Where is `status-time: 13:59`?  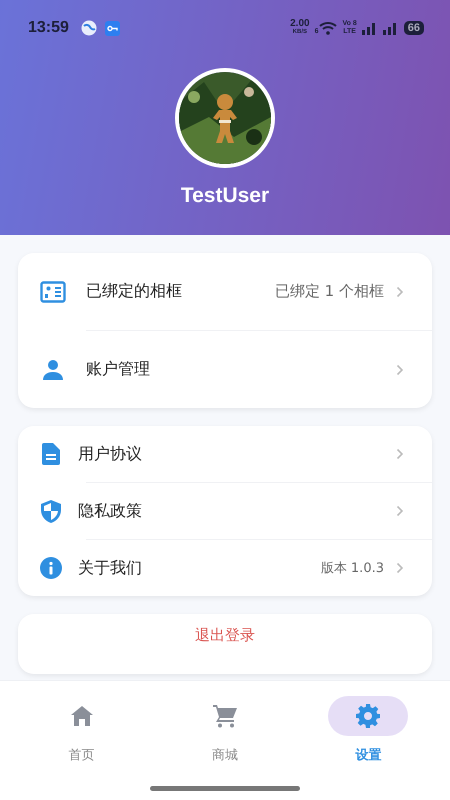
status-time: 13:59 is located at coordinates (48, 28).